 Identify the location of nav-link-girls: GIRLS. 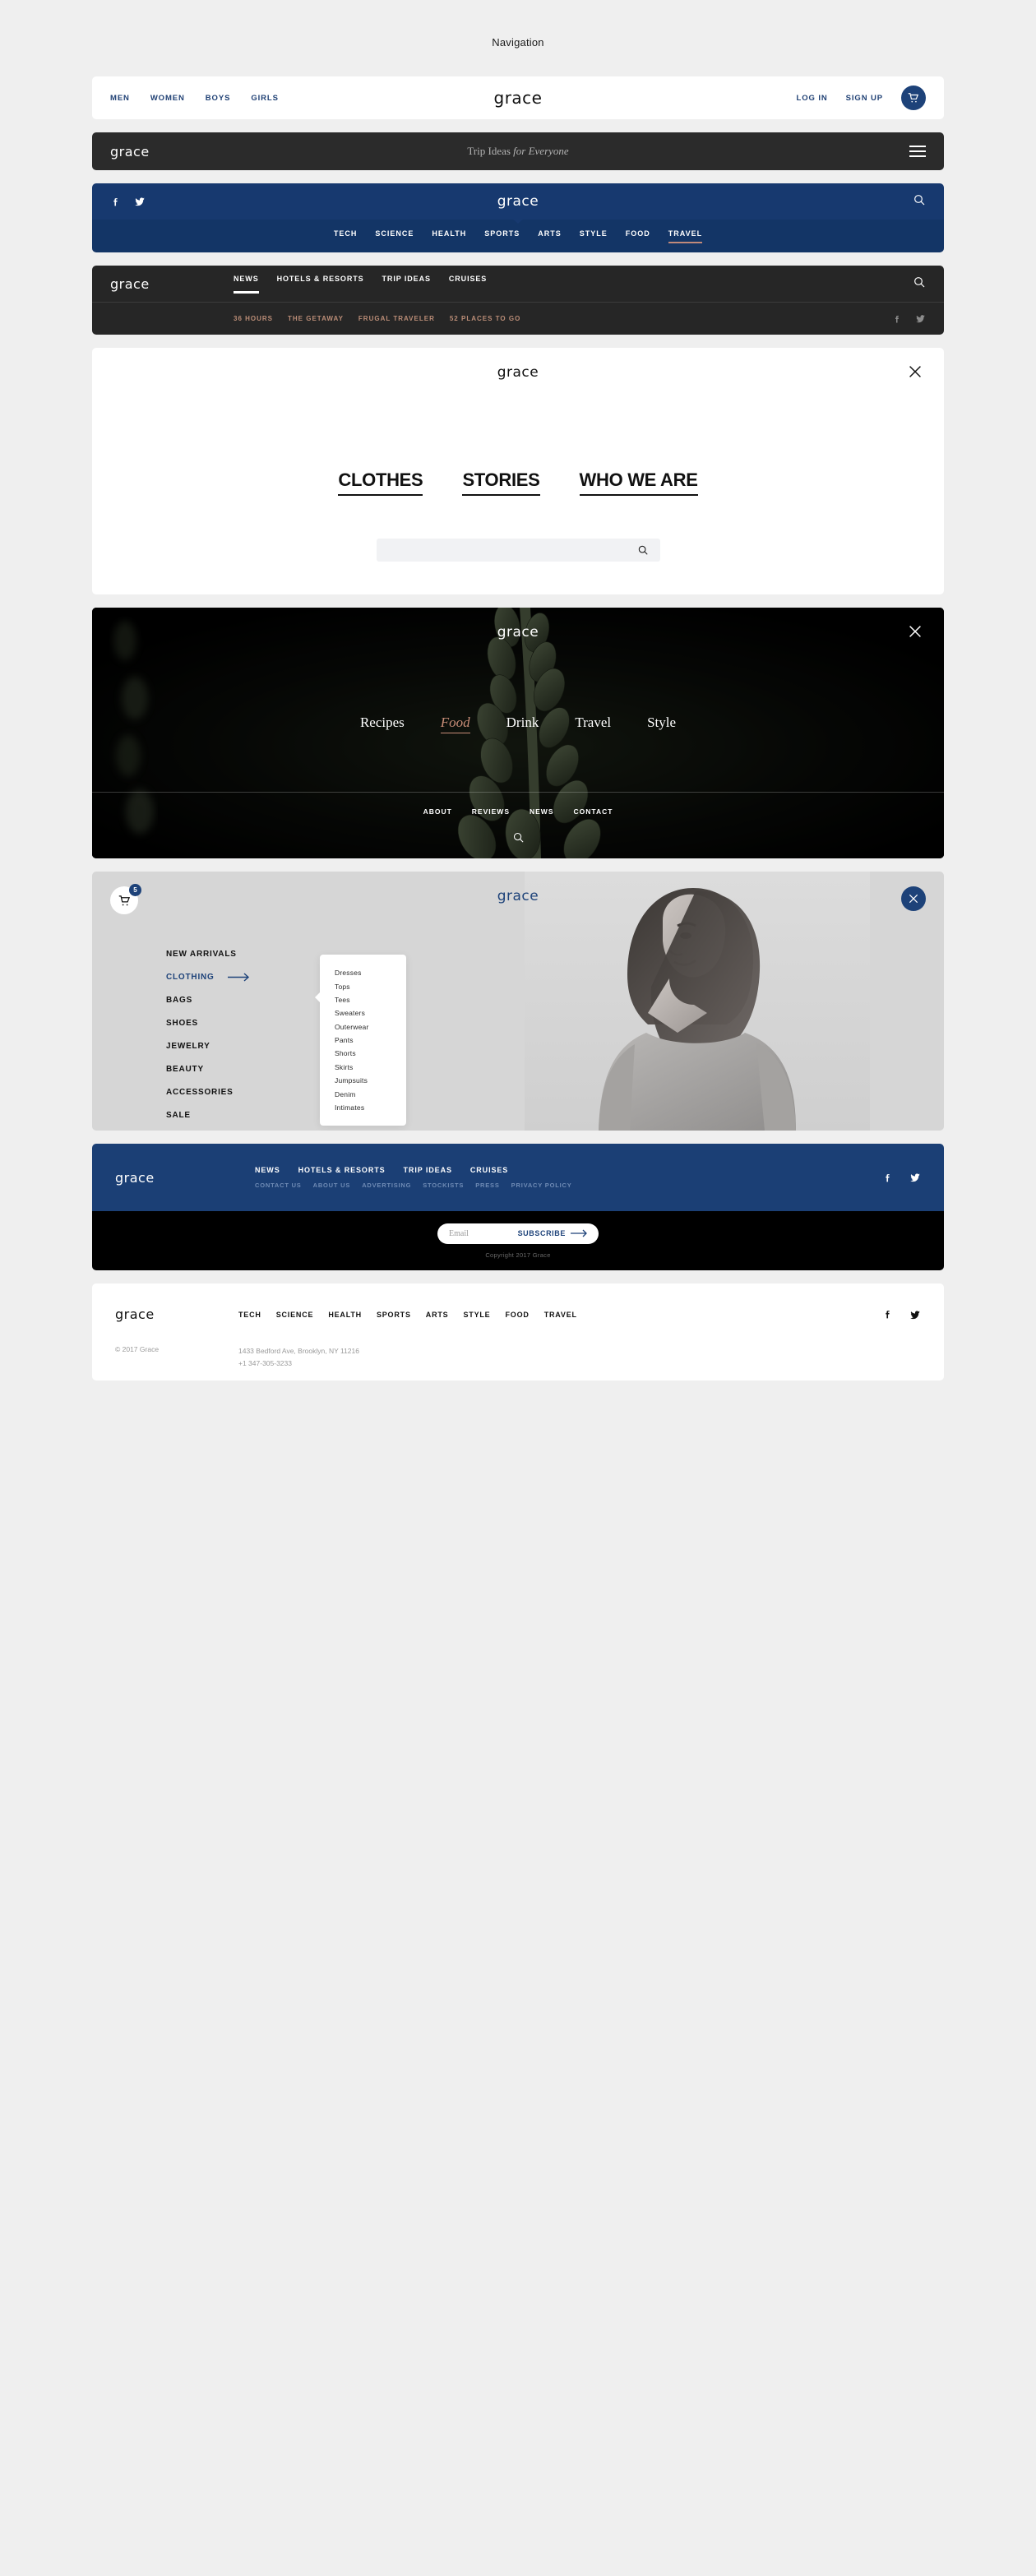
(265, 98).